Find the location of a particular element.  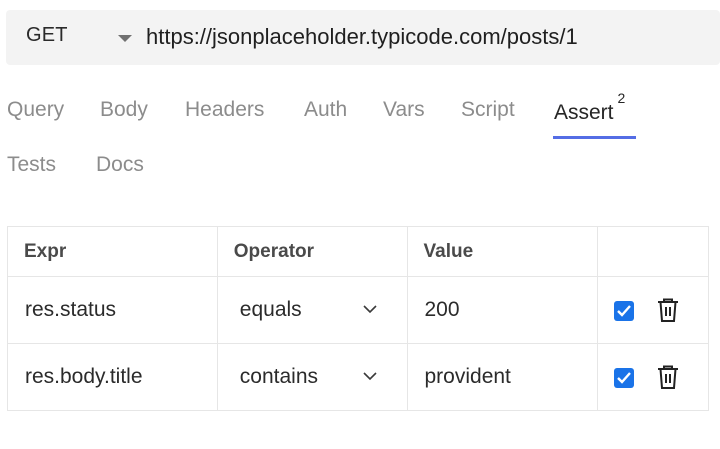

tab-auth: Auth is located at coordinates (325, 110).